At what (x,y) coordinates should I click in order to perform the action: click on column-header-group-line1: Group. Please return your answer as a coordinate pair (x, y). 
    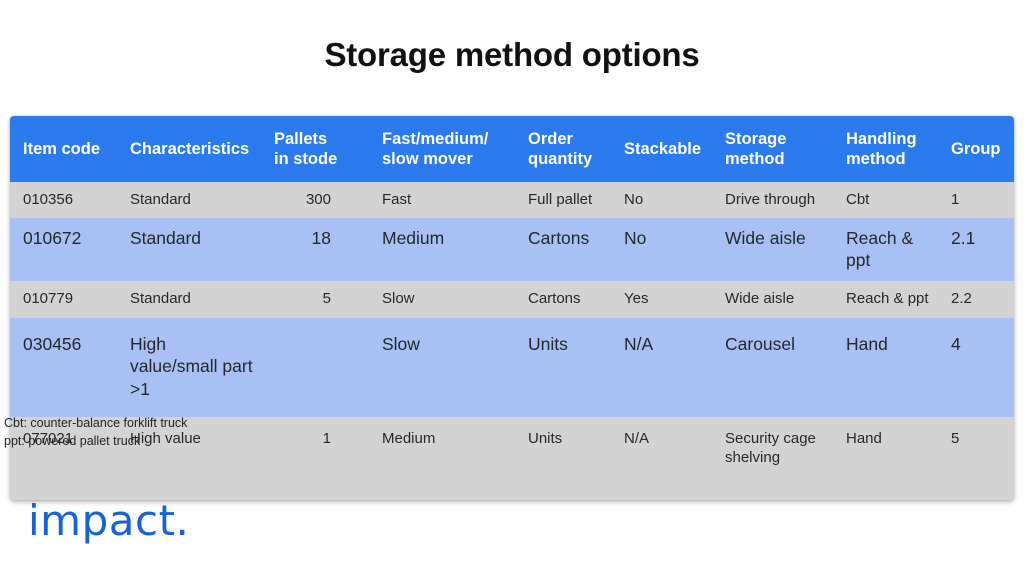
    Looking at the image, I should click on (976, 148).